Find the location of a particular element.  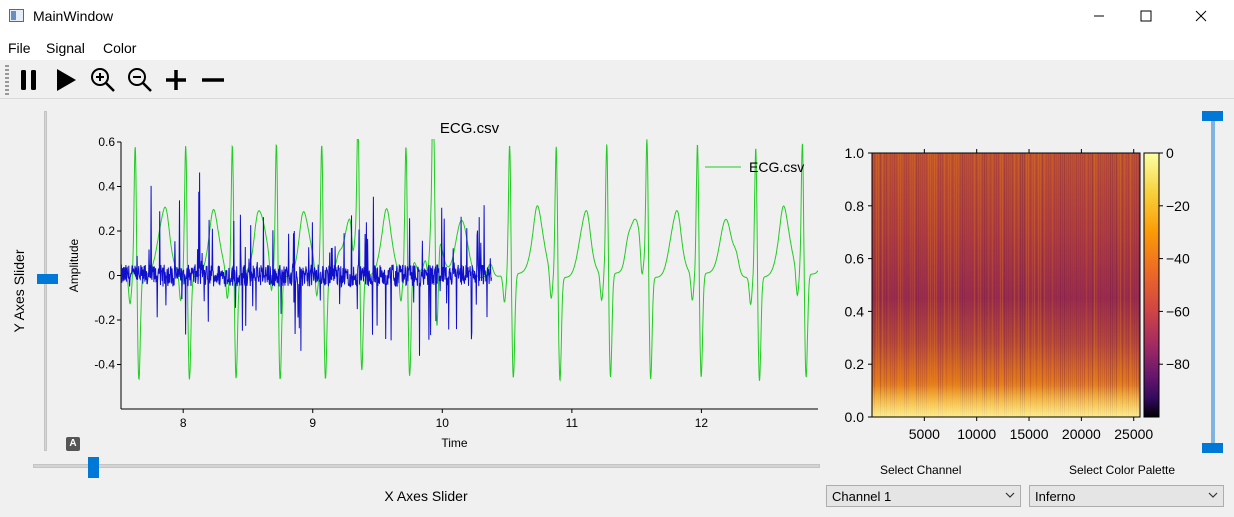

spec-y-tick-label: 0.2 is located at coordinates (855, 364).